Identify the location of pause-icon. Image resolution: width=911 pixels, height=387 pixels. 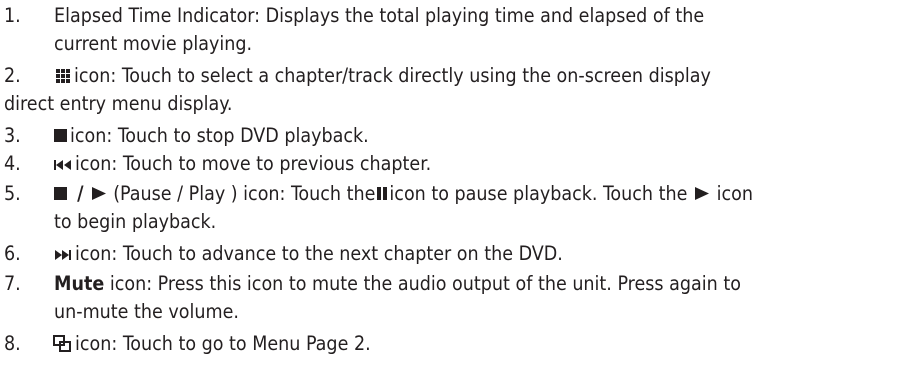
(382, 193).